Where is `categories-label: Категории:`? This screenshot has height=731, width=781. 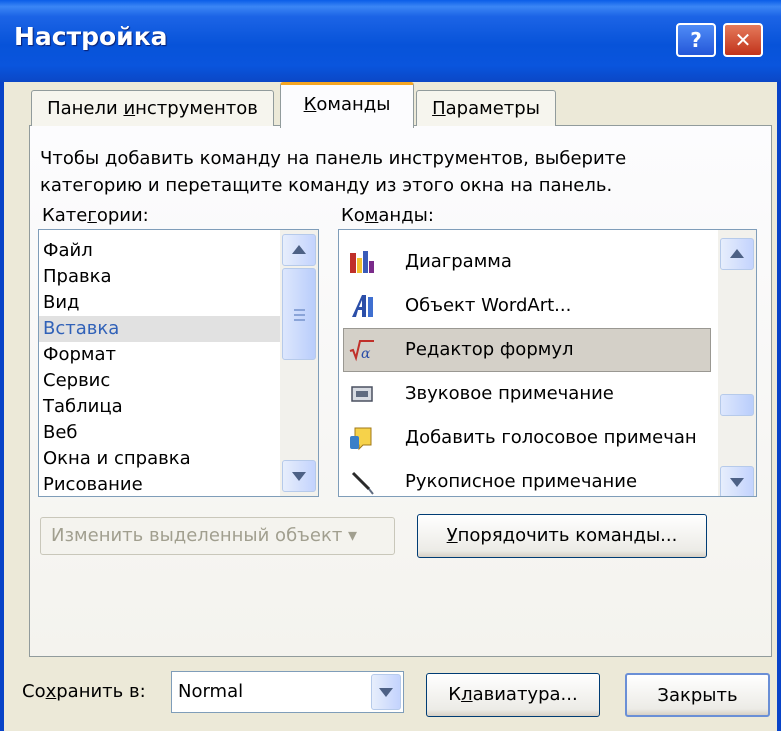 categories-label: Категории: is located at coordinates (95, 215).